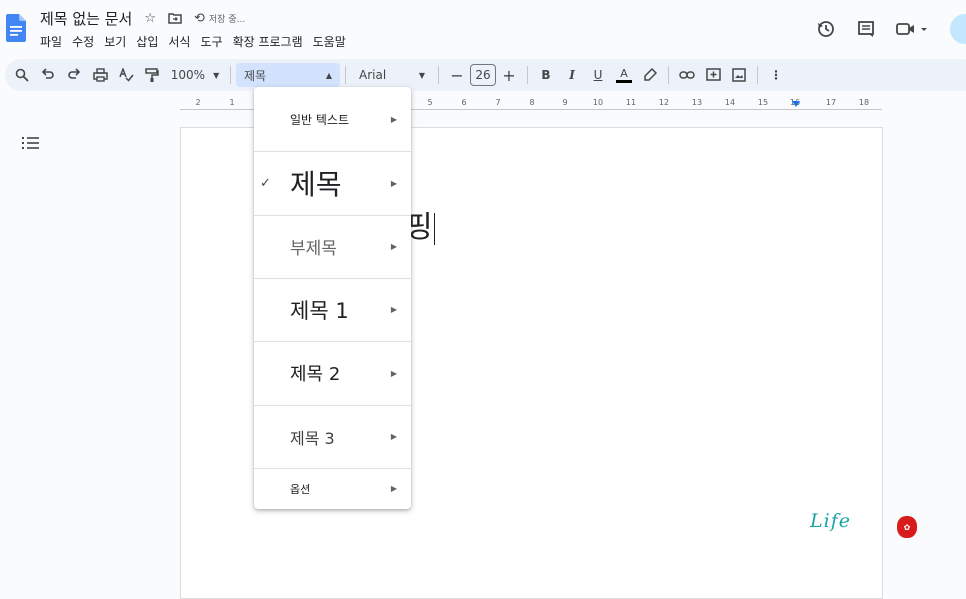 The width and height of the screenshot is (966, 599). I want to click on header-actions, so click(883, 29).